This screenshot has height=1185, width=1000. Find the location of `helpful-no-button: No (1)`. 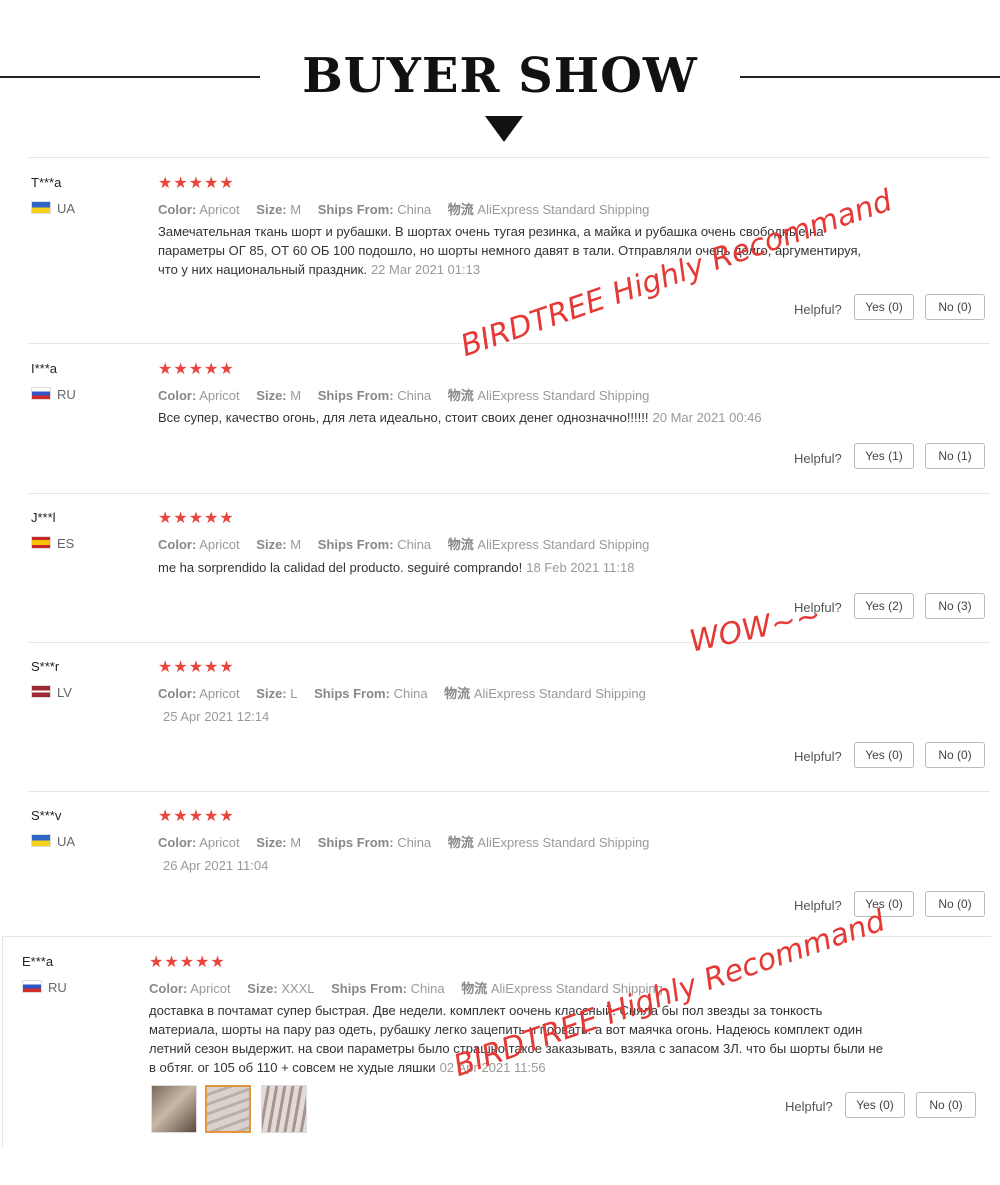

helpful-no-button: No (1) is located at coordinates (955, 456).